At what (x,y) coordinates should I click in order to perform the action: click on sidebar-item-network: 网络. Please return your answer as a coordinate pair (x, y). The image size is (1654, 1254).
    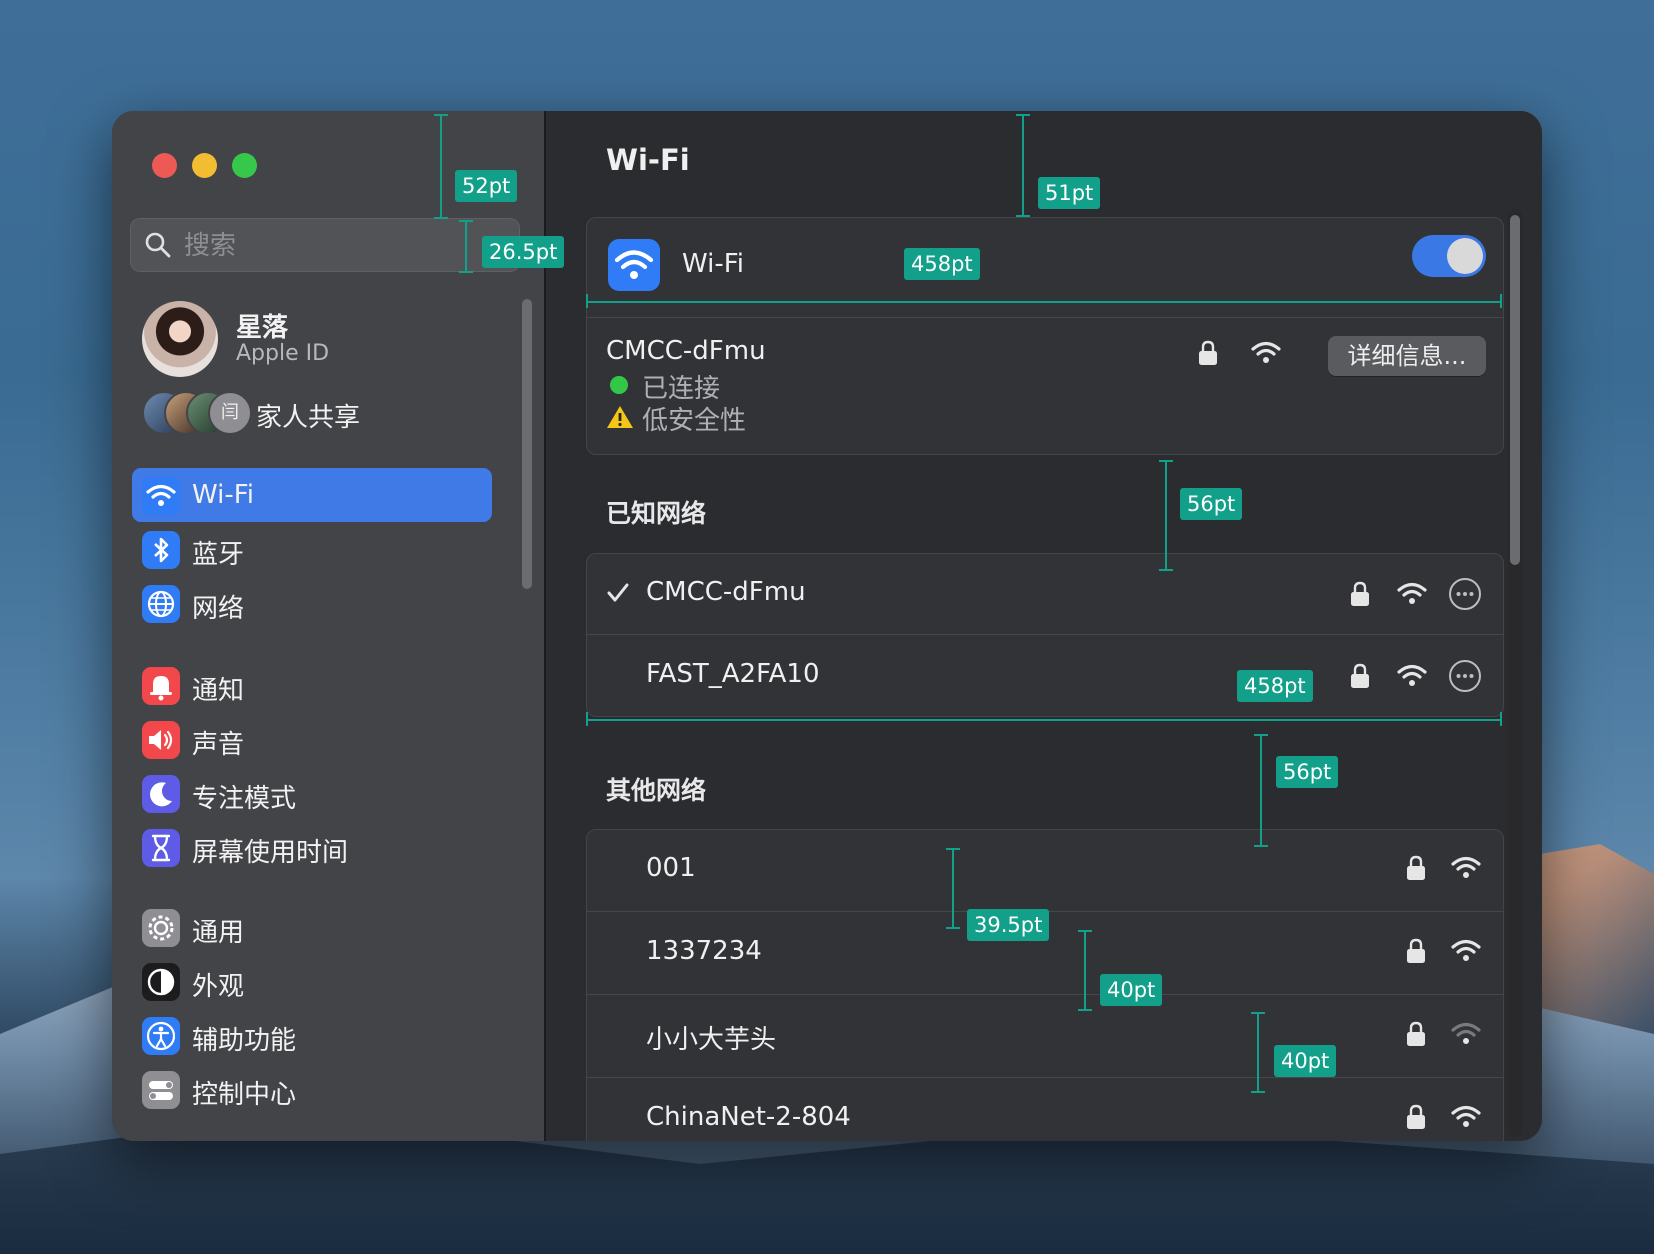
    Looking at the image, I should click on (312, 603).